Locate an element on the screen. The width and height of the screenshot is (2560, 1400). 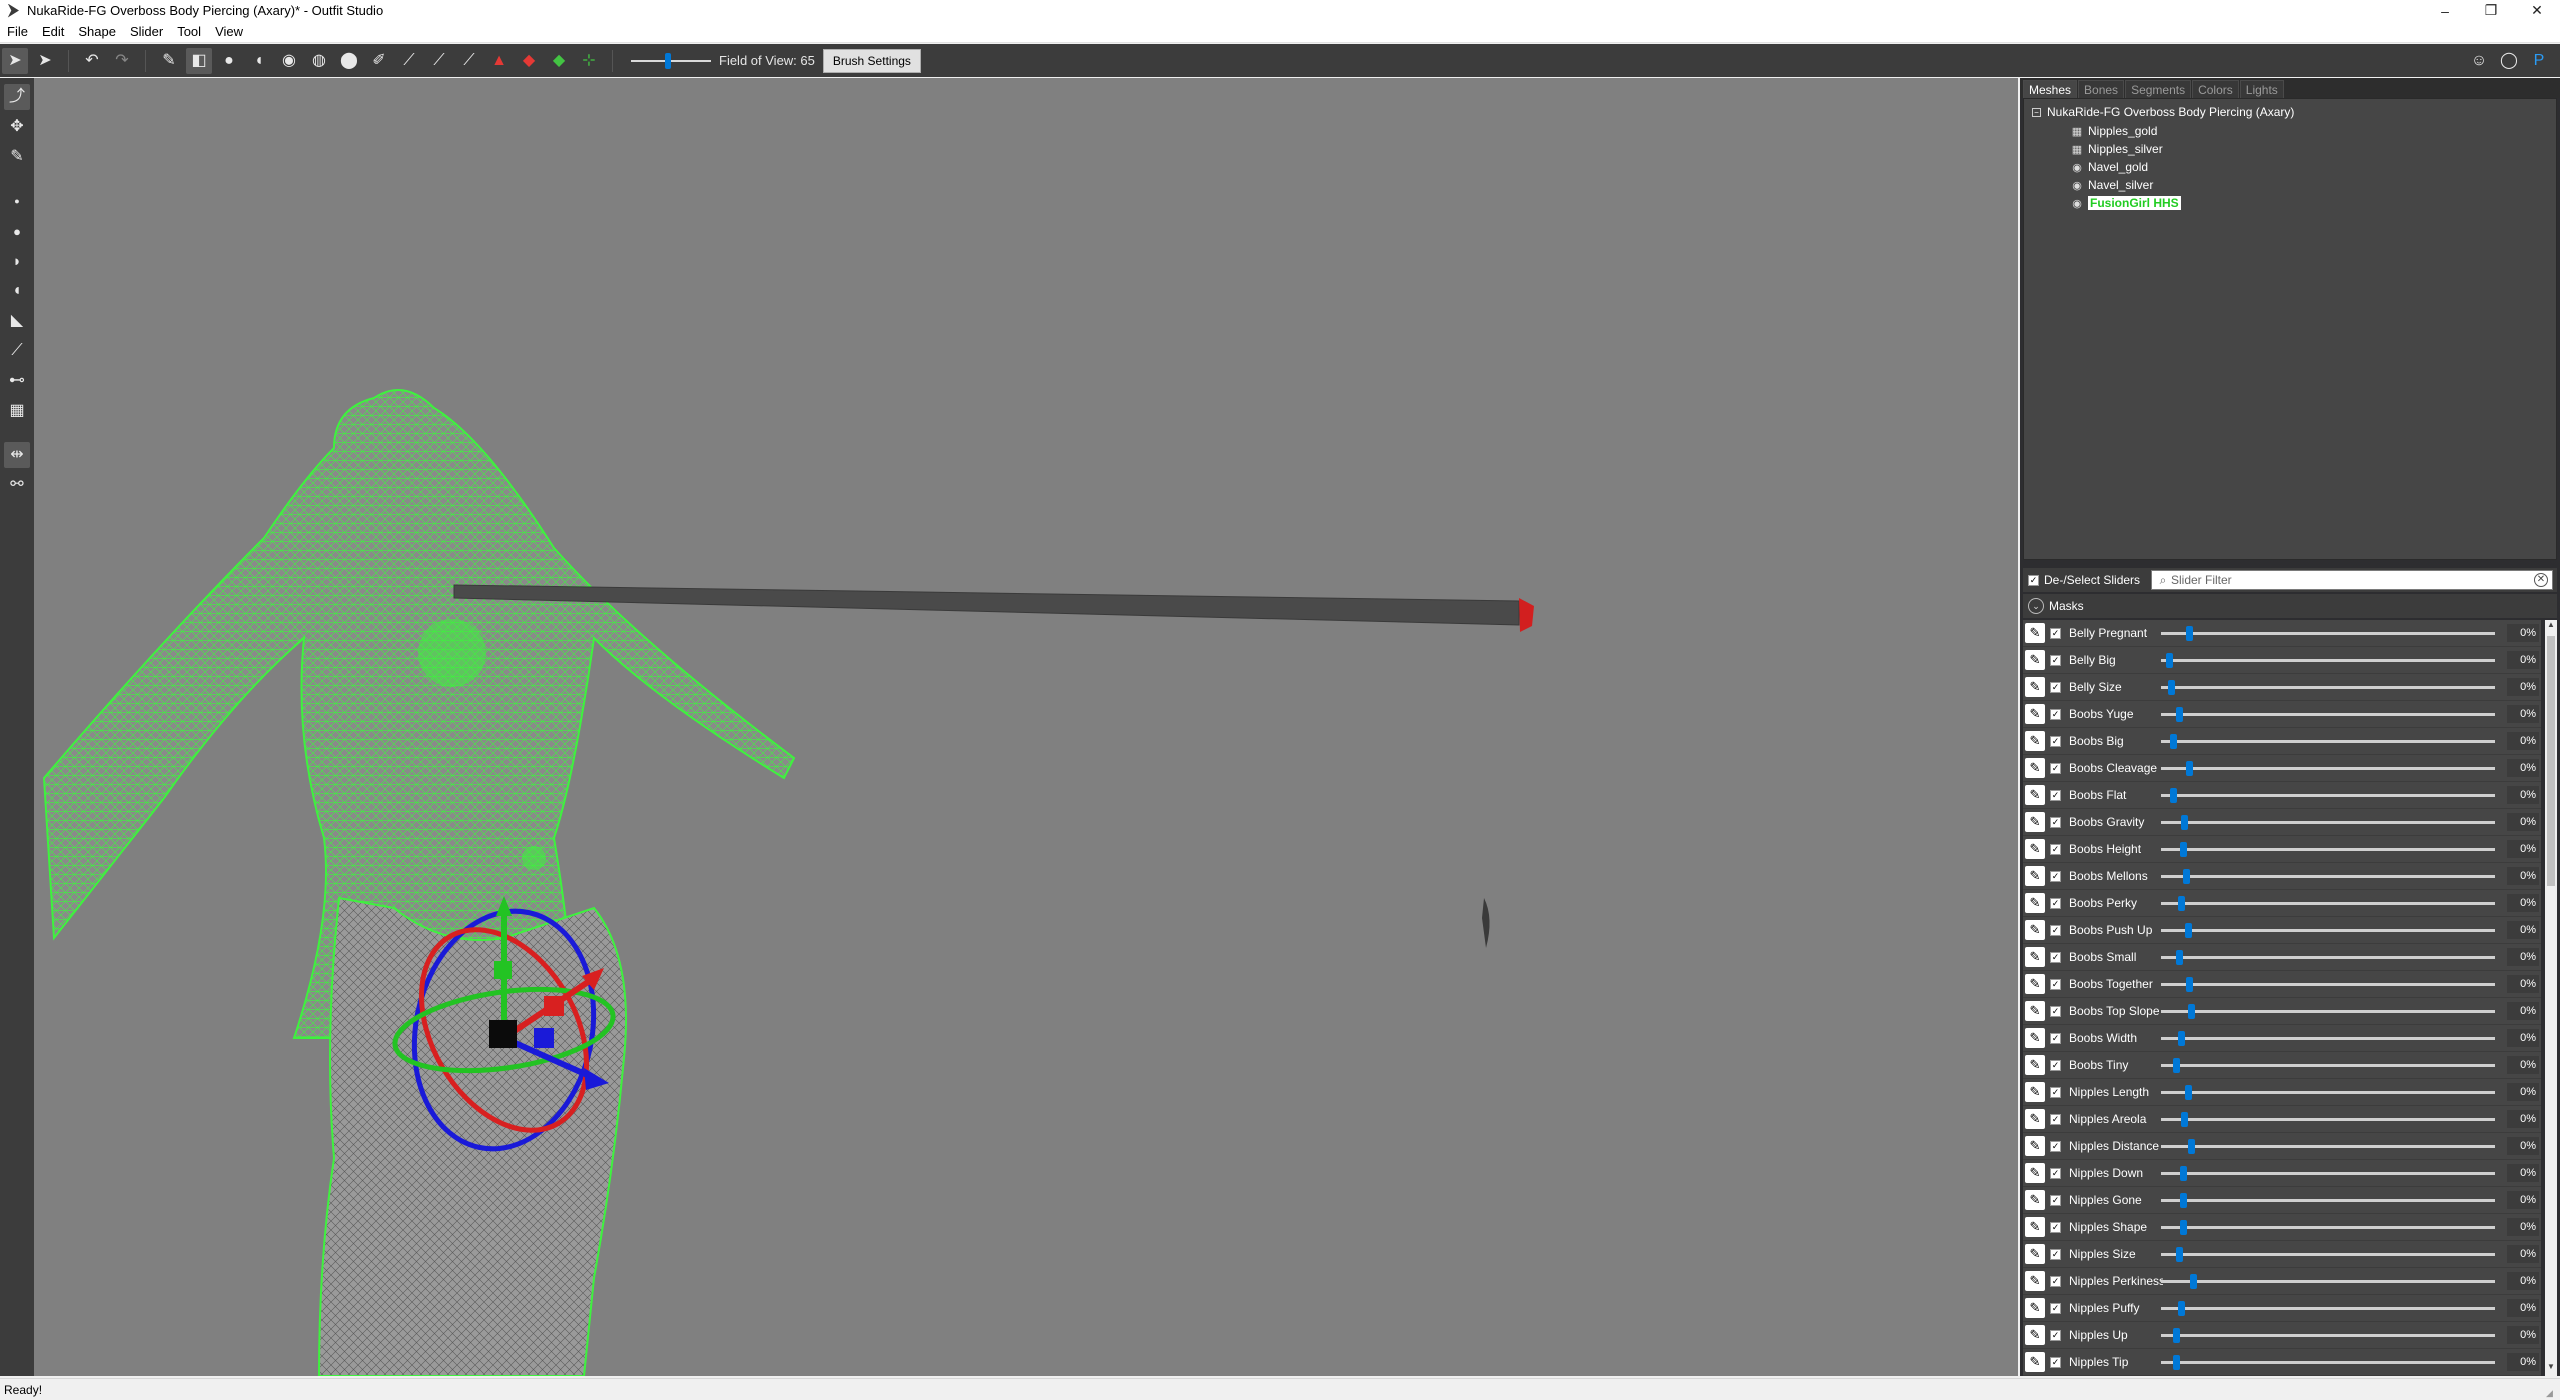
brush-size-medium-icon: ● is located at coordinates (17, 231).